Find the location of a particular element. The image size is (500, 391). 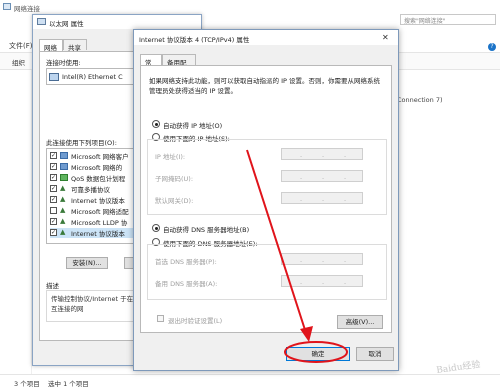

search-box: 搜索"网络连接" is located at coordinates (448, 19).